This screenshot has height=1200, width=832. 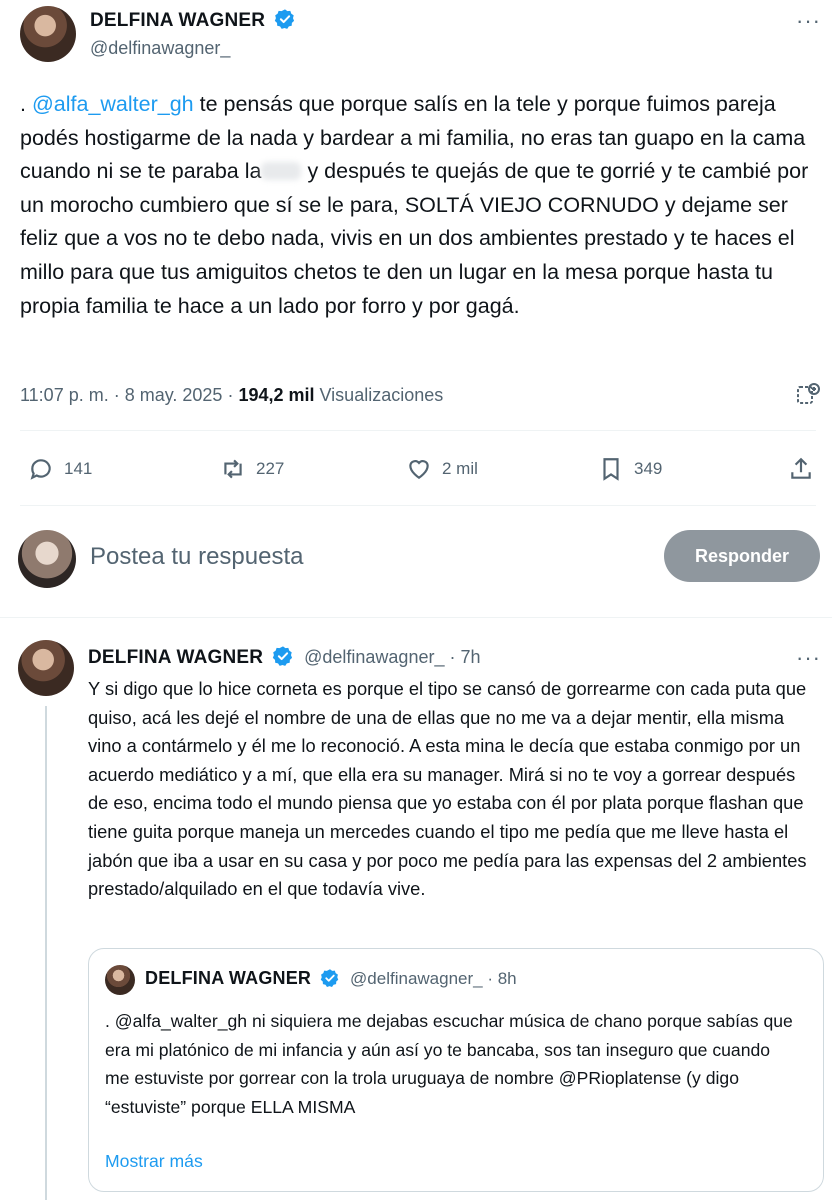 What do you see at coordinates (113, 104) in the screenshot?
I see `mention-link: @alfa_walter_gh` at bounding box center [113, 104].